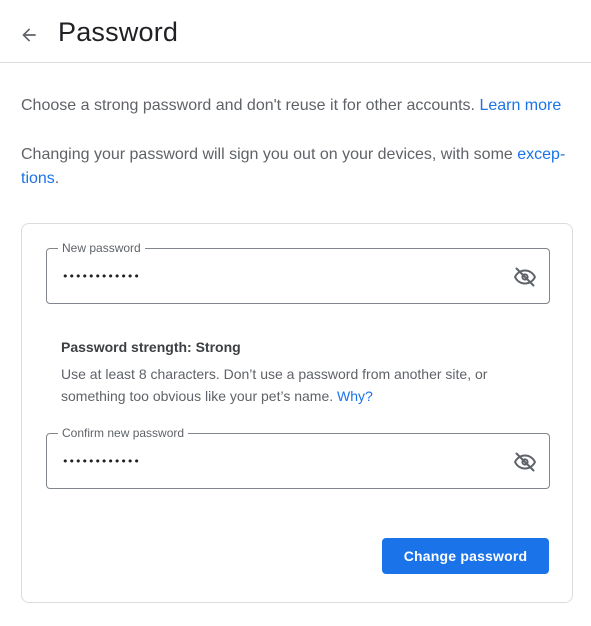 The height and width of the screenshot is (626, 591). I want to click on new-password-field: New password, so click(298, 272).